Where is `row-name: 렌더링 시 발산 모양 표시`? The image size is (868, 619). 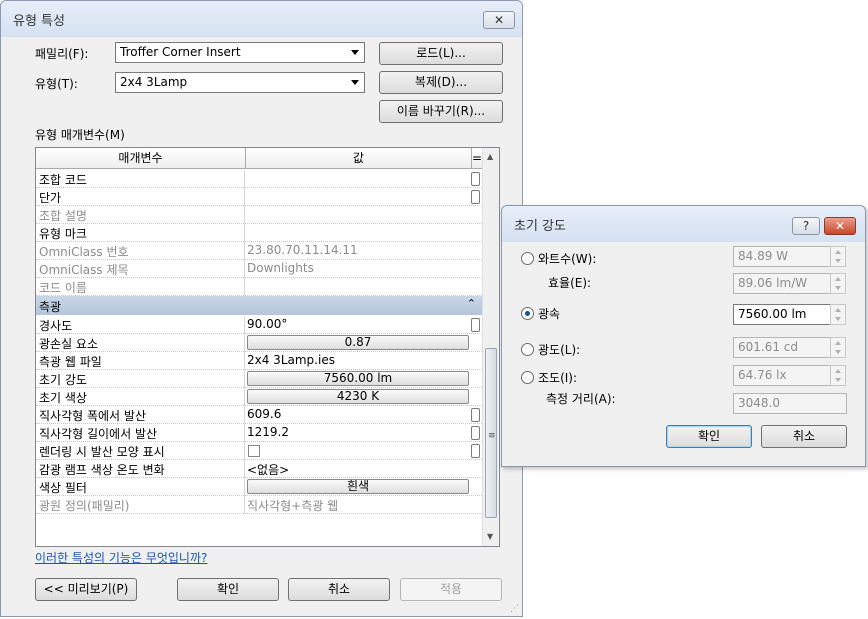
row-name: 렌더링 시 발산 모양 표시 is located at coordinates (102, 452).